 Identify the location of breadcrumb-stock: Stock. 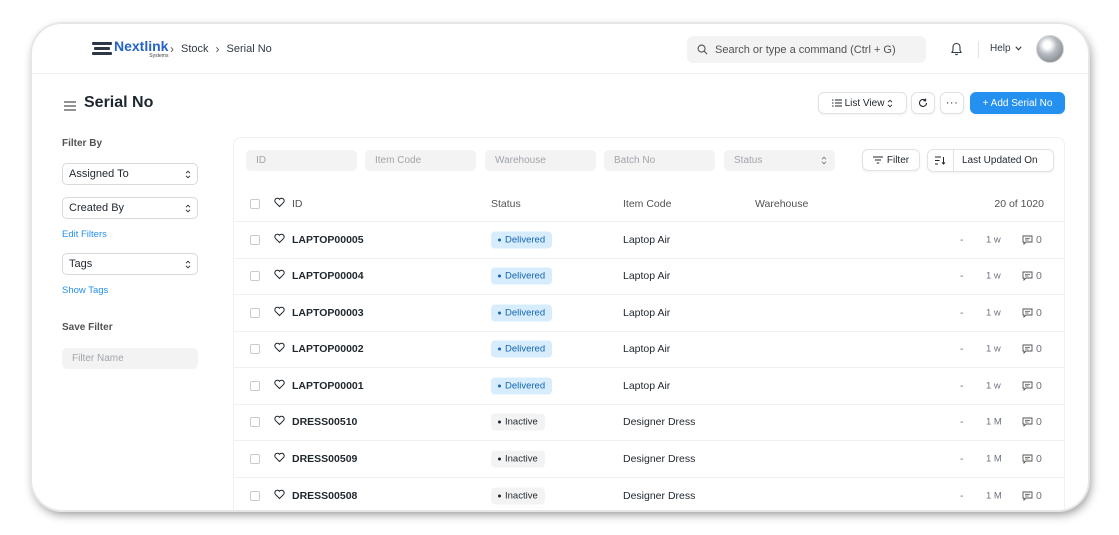
(195, 49).